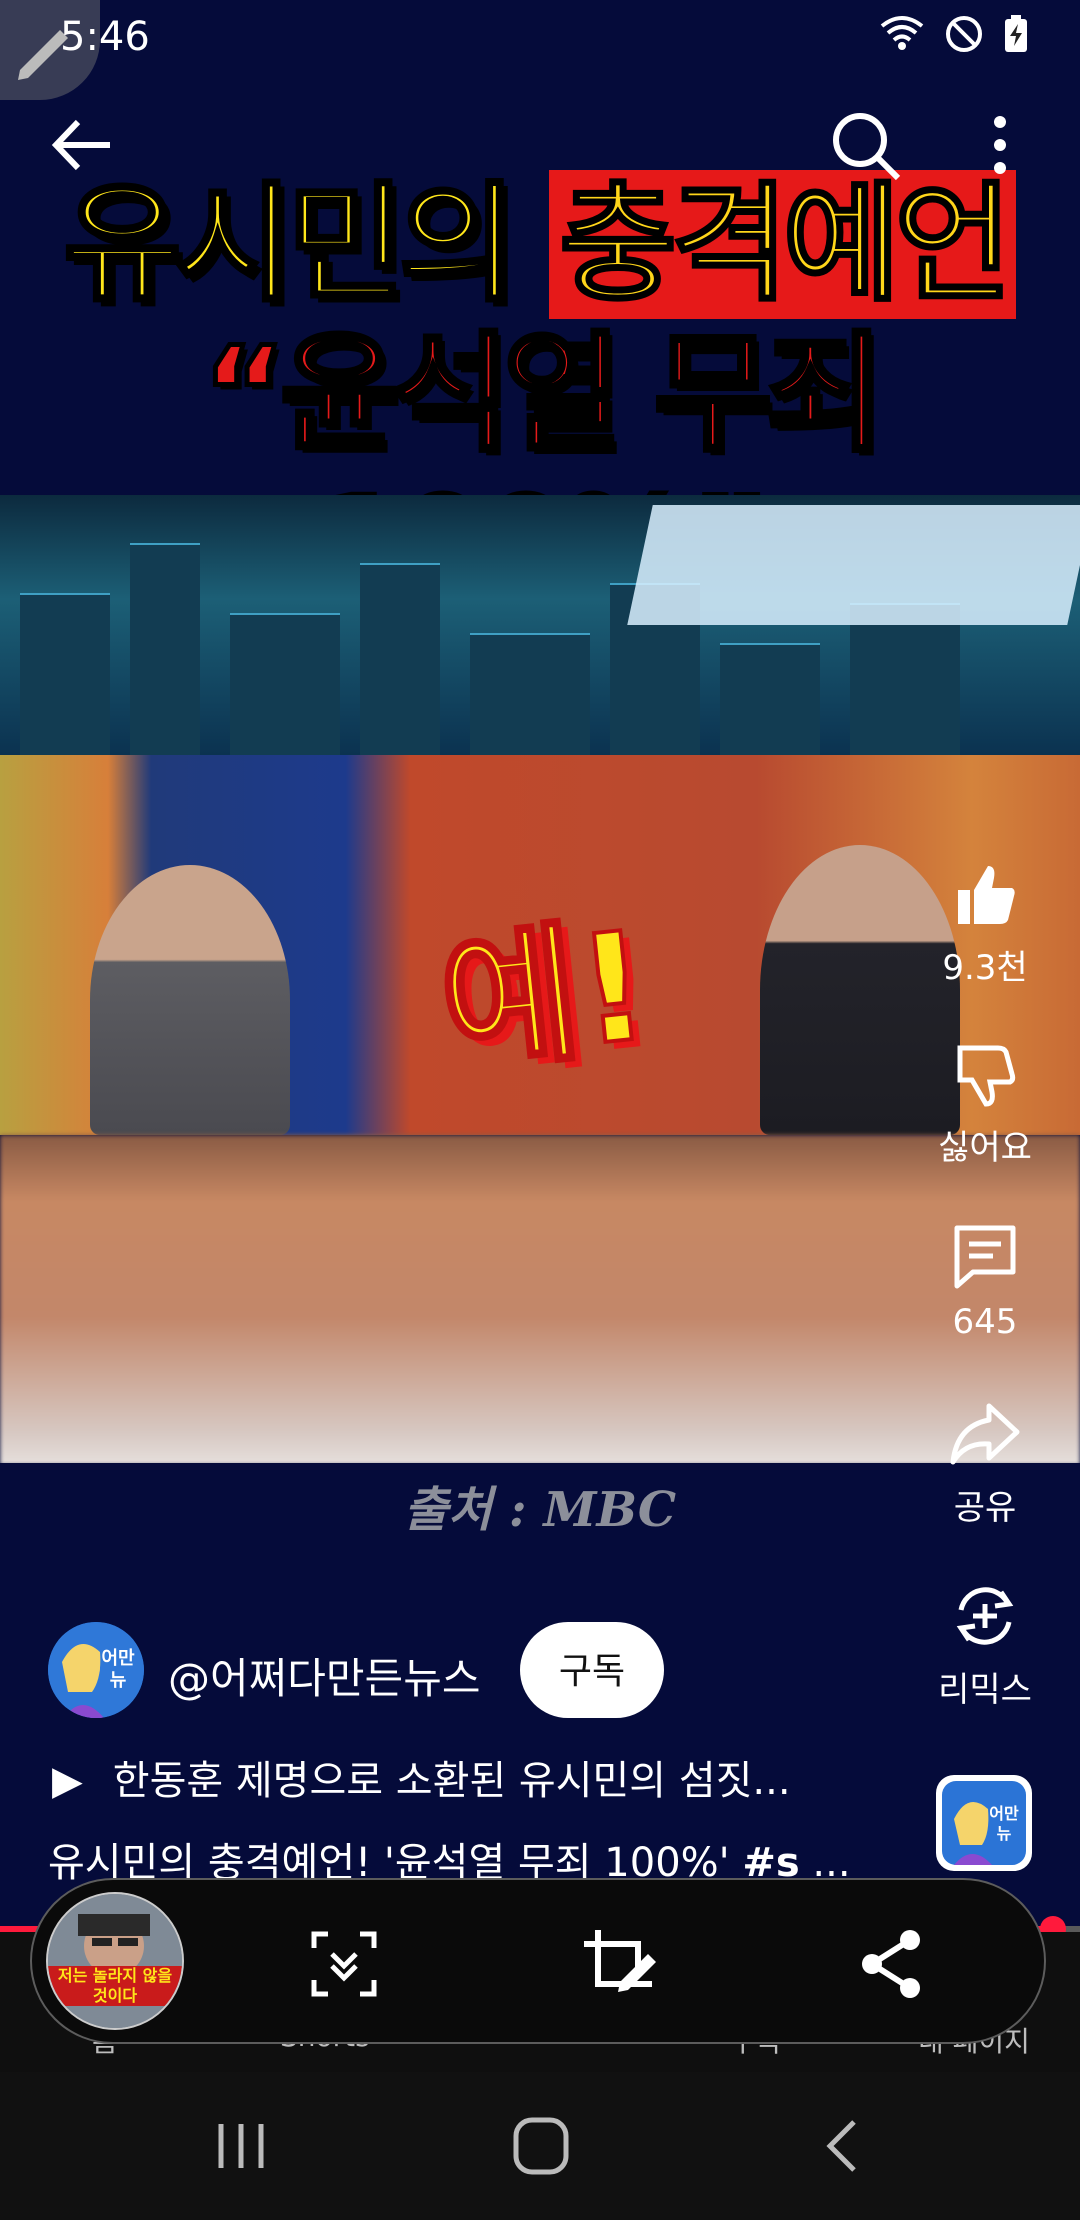 The image size is (1080, 2220). What do you see at coordinates (1016, 33) in the screenshot?
I see `battery-charging-icon` at bounding box center [1016, 33].